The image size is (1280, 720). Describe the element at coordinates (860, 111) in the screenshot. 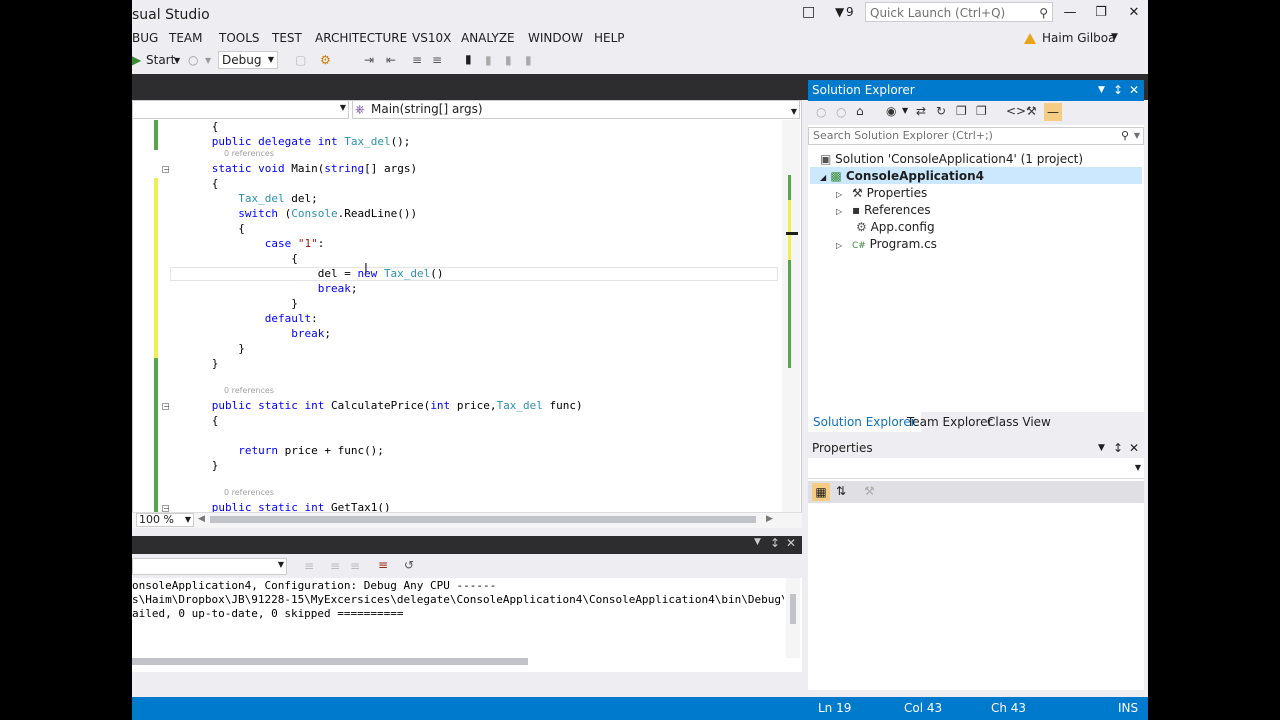

I see `home-icon: ⌂` at that location.